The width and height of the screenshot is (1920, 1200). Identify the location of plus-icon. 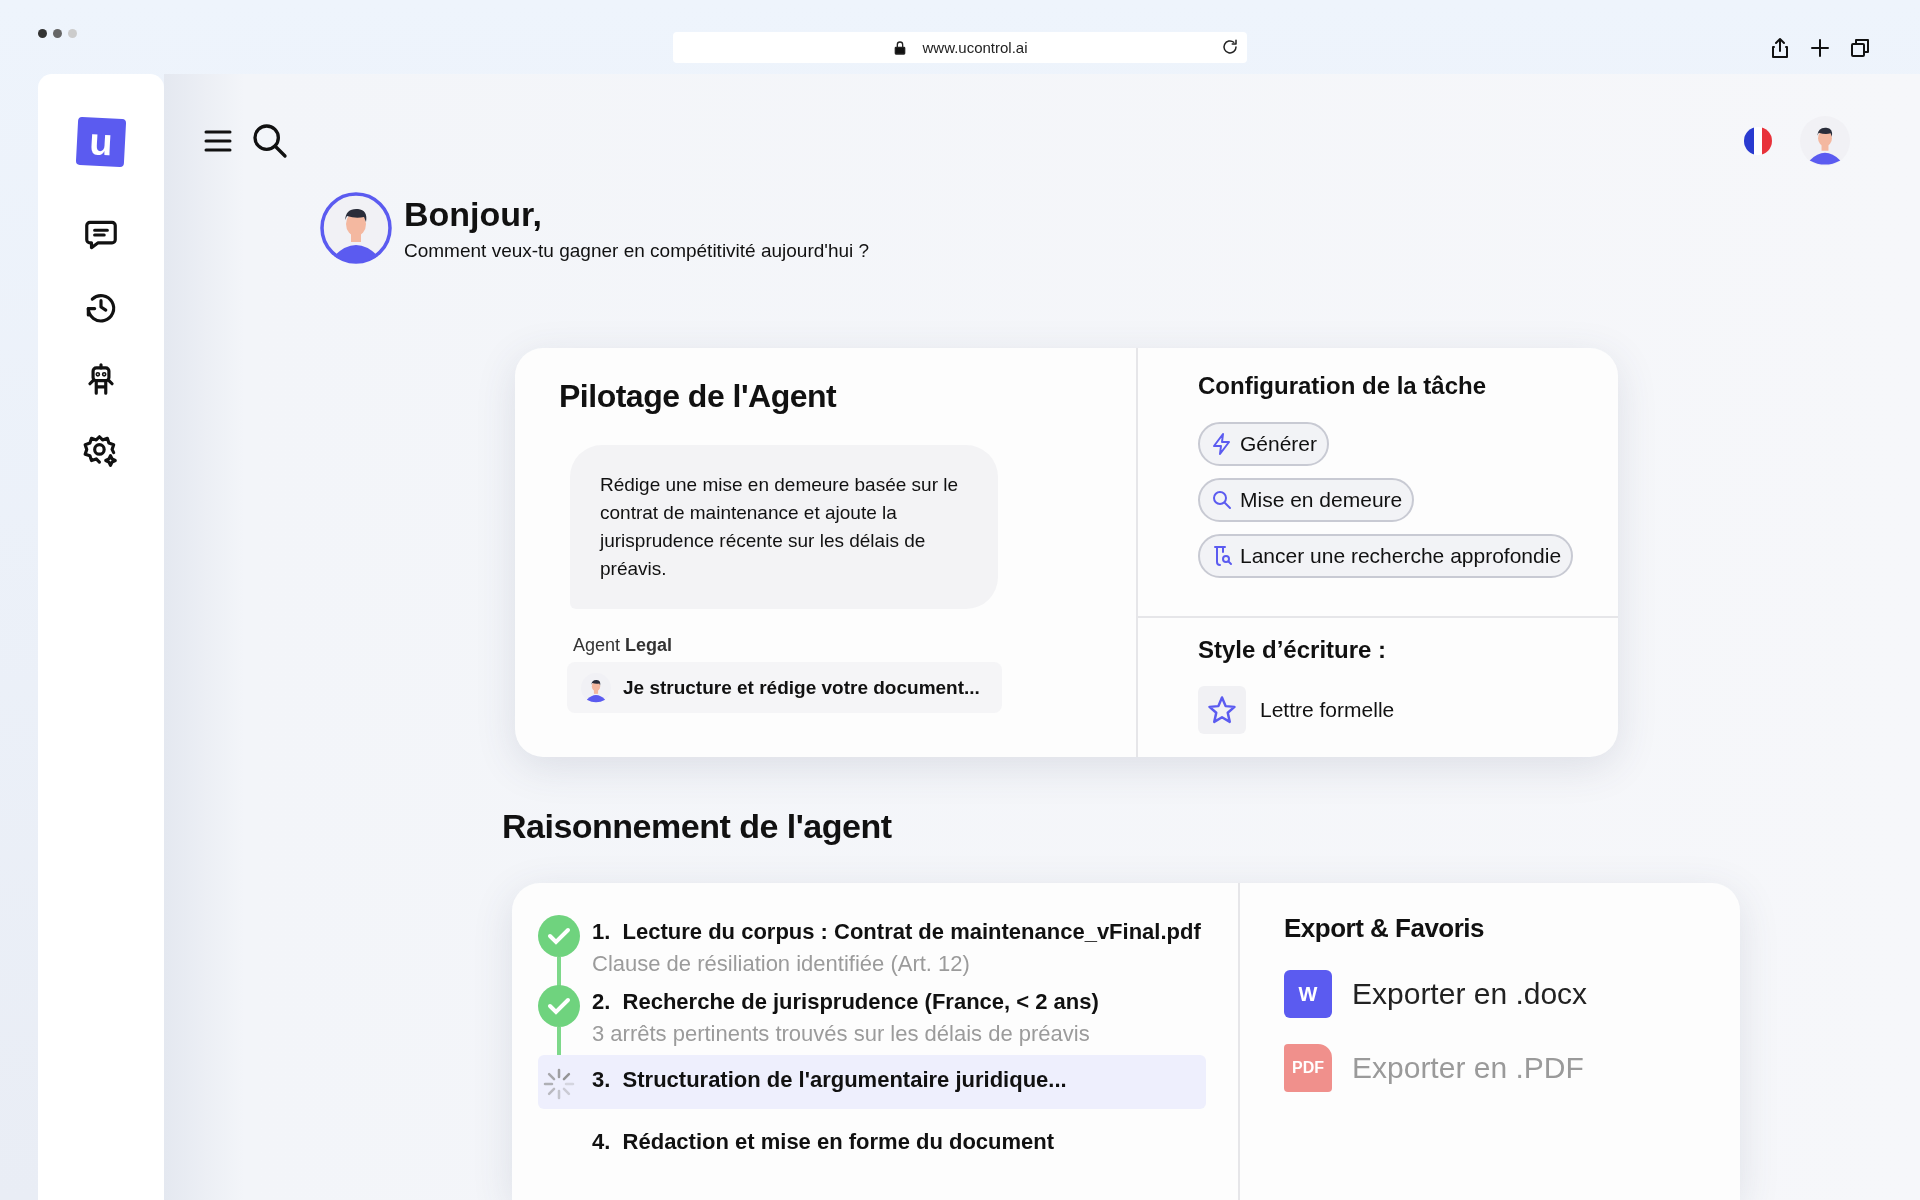
(1820, 48).